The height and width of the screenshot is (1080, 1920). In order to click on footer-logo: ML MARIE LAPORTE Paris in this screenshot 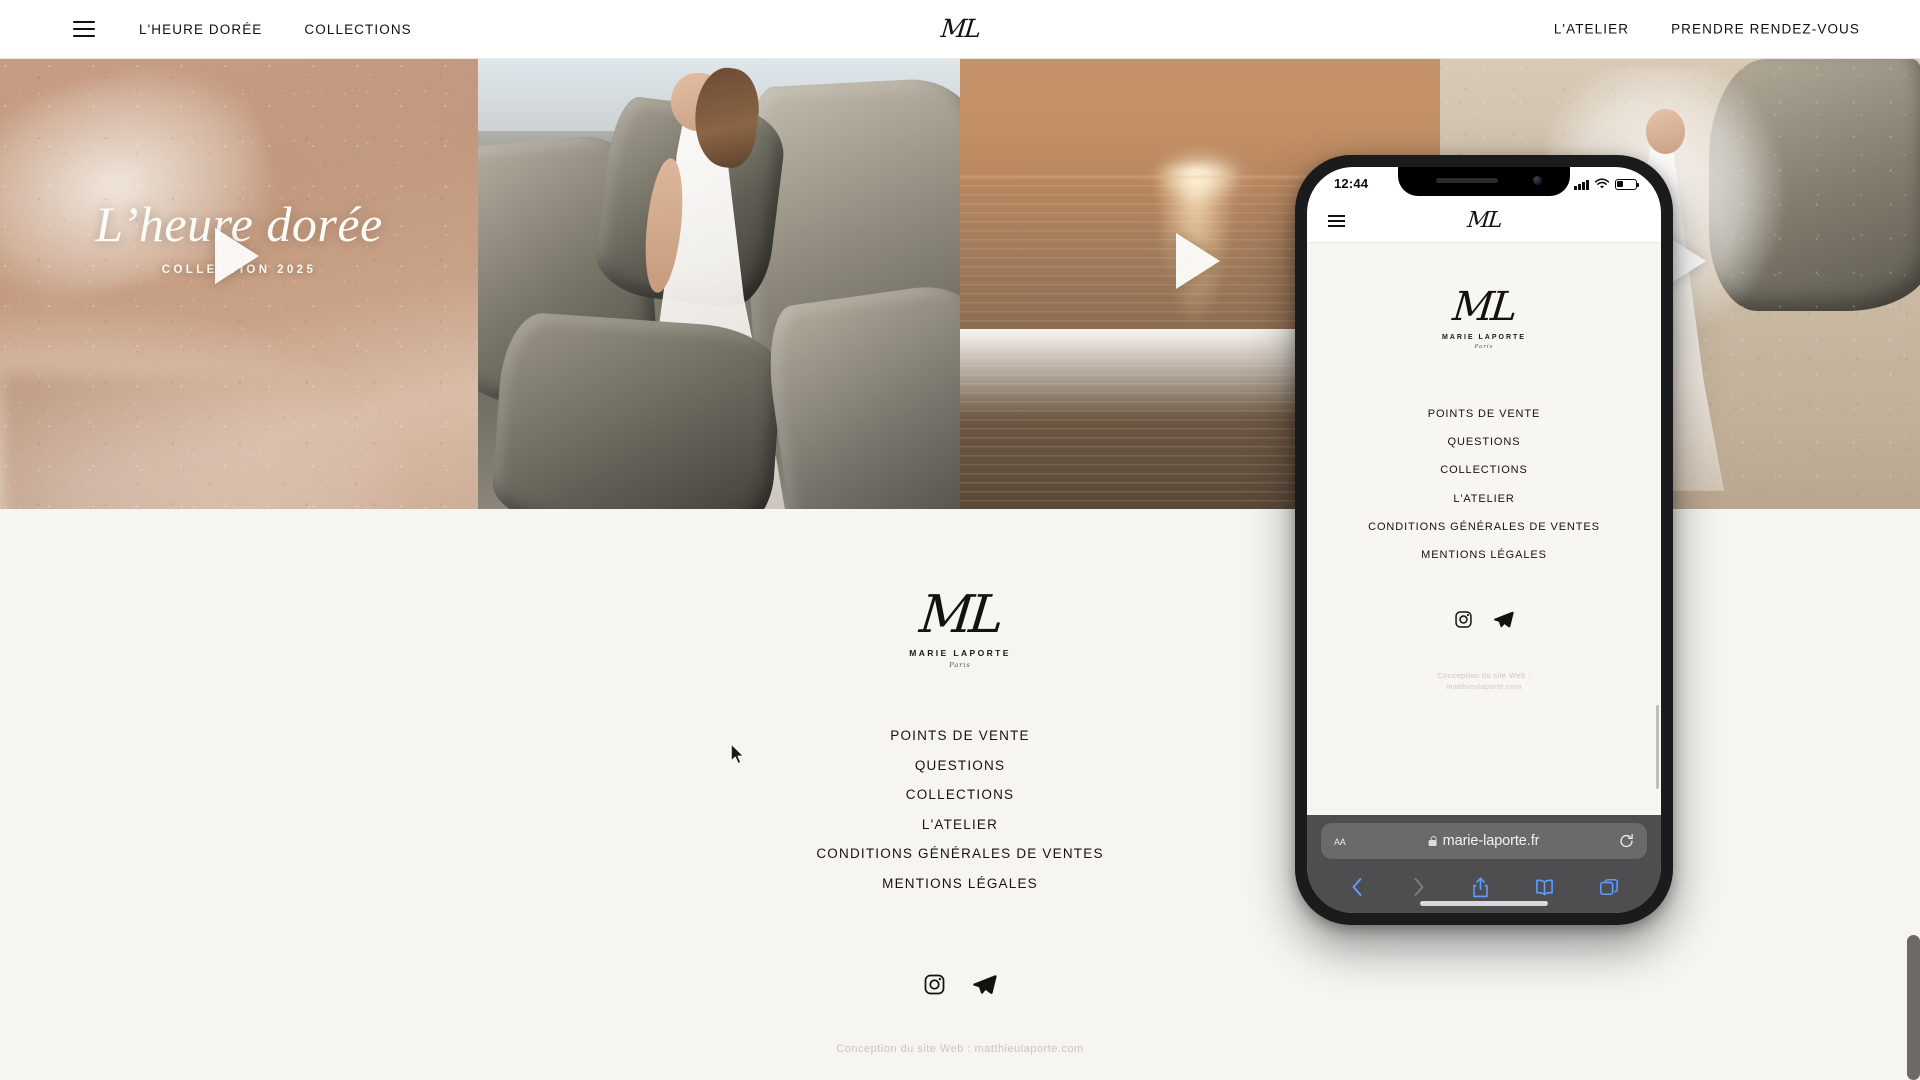, I will do `click(960, 627)`.